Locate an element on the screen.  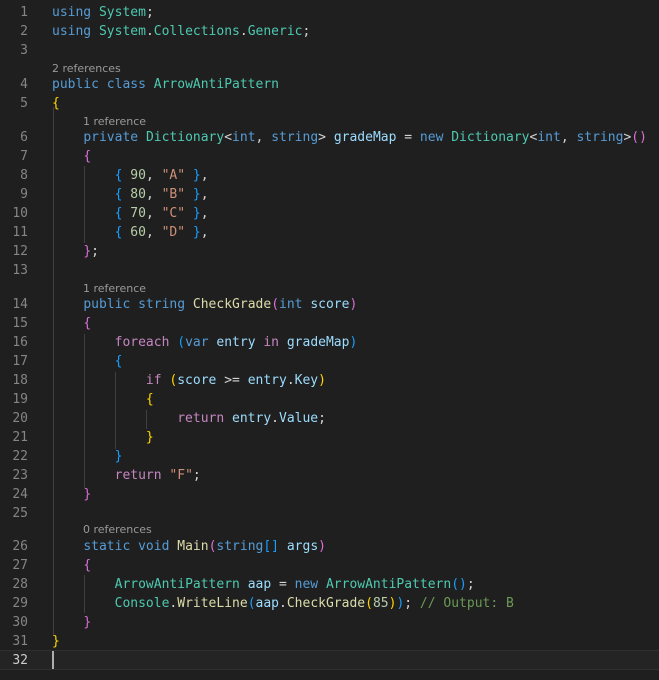
current-line: 32 is located at coordinates (329, 660).